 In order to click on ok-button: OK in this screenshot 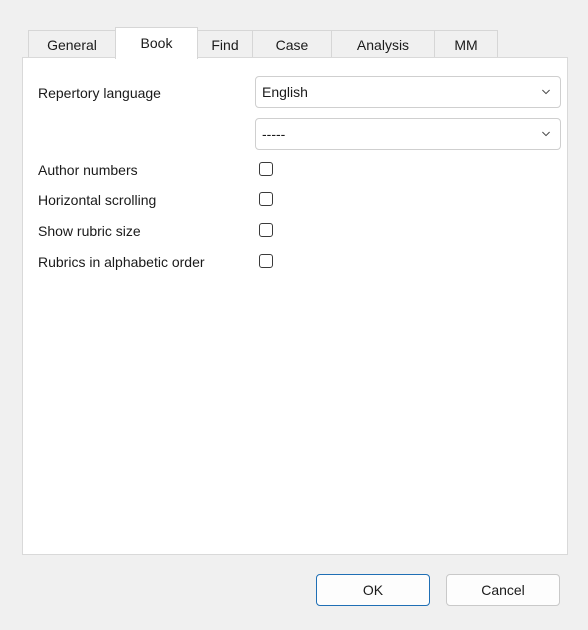, I will do `click(373, 590)`.